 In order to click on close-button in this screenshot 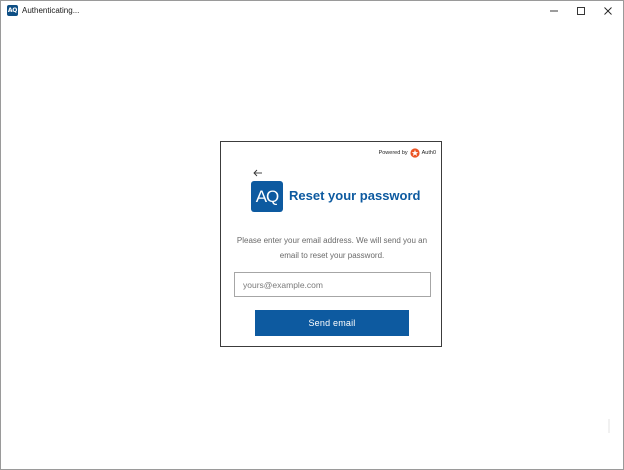, I will do `click(608, 11)`.